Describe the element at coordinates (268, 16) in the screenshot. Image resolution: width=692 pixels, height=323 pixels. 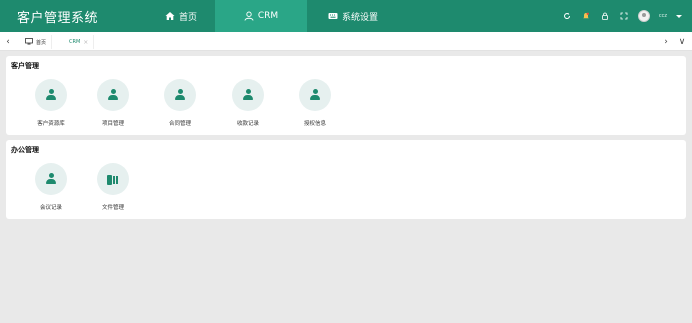
I see `nav-crm-label: CRM` at that location.